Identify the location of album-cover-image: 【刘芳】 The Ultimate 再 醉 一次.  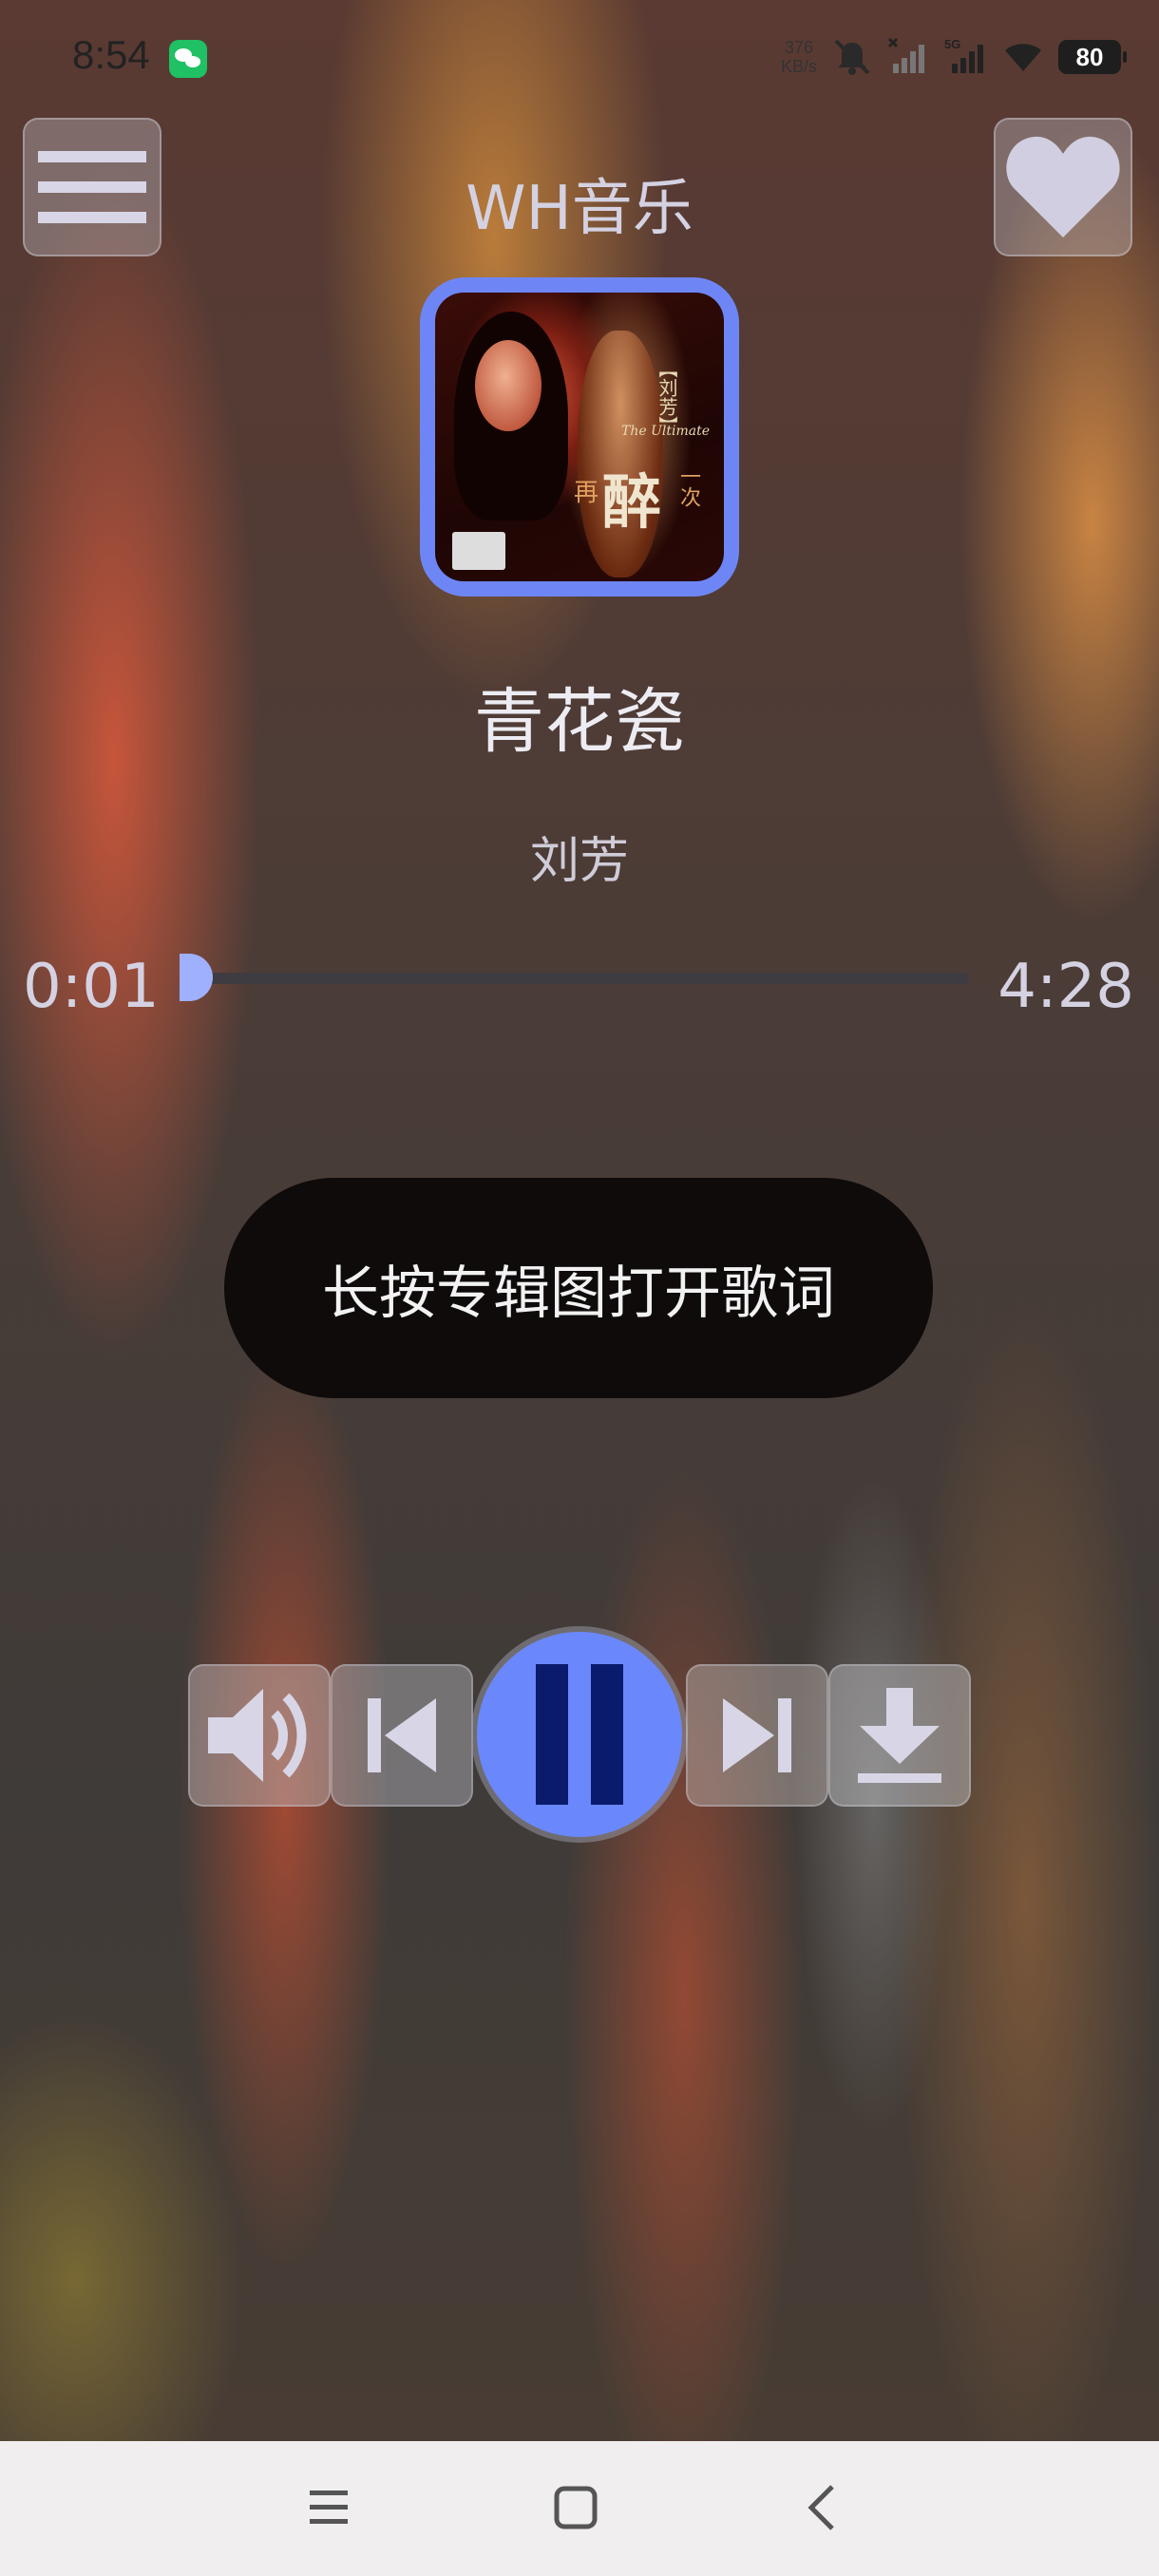
(579, 437).